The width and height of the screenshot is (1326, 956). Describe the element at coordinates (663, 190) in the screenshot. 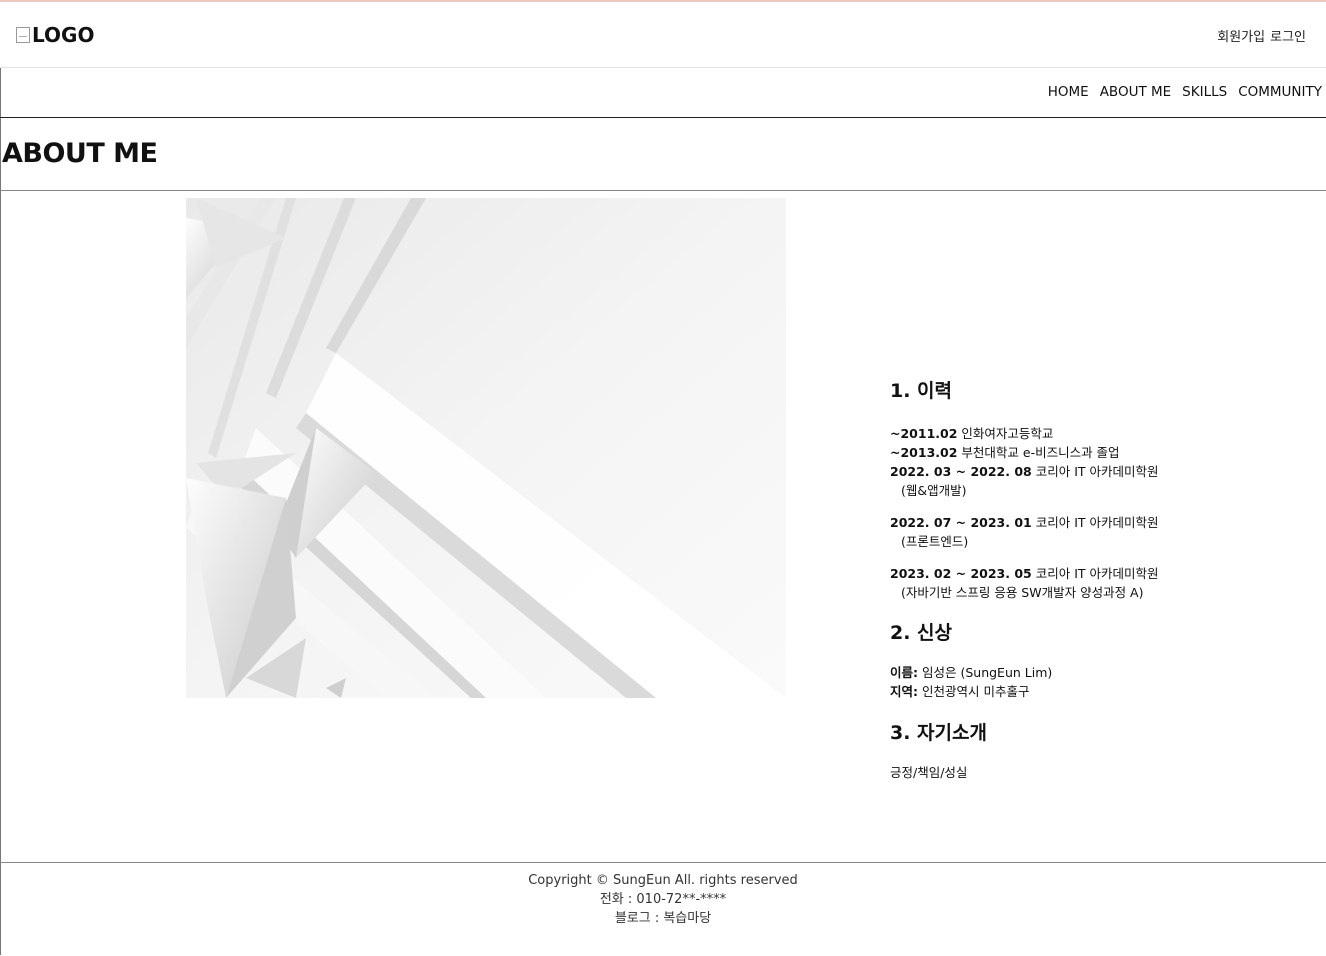

I see `title-divider` at that location.